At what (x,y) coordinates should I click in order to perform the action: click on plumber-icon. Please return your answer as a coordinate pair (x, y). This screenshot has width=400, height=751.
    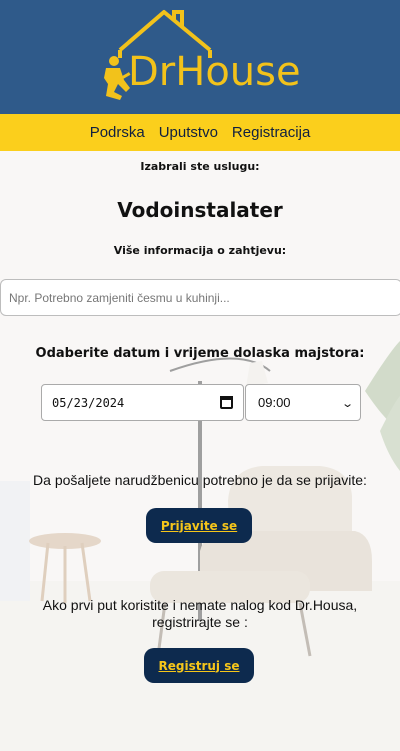
    Looking at the image, I should click on (117, 78).